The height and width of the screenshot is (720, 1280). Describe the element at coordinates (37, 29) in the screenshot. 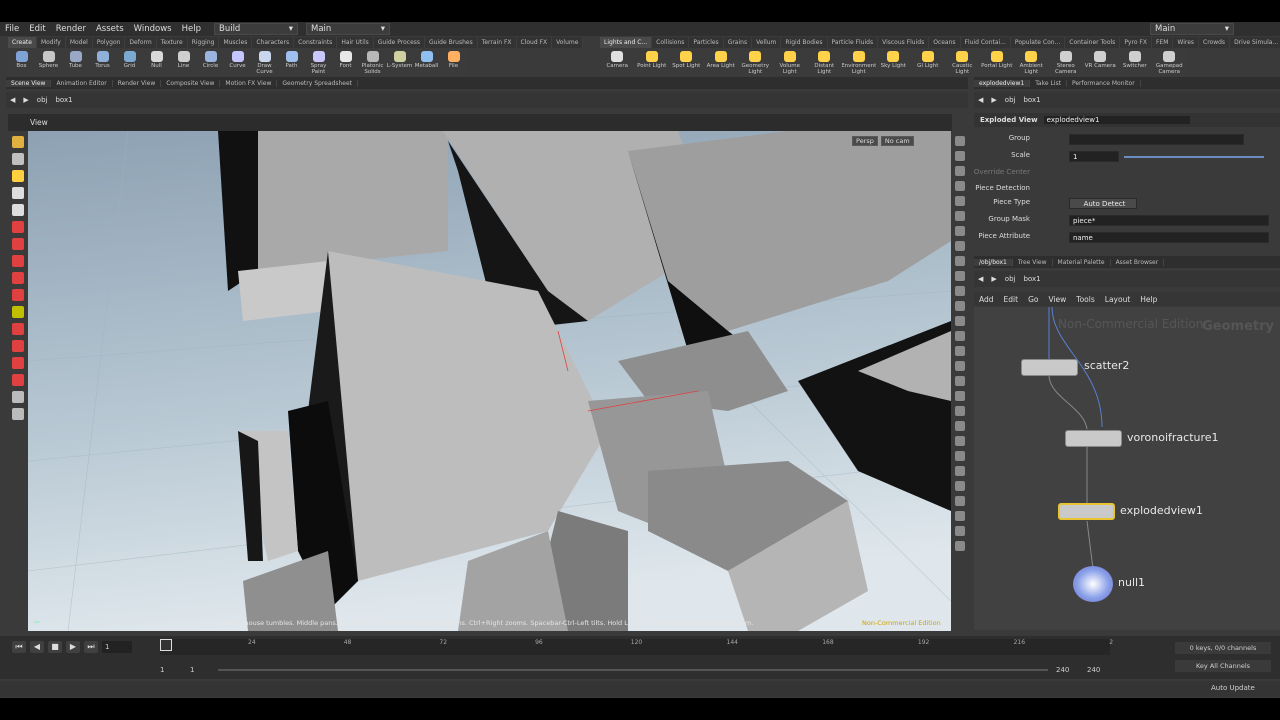

I see `menu-edit: Edit` at that location.